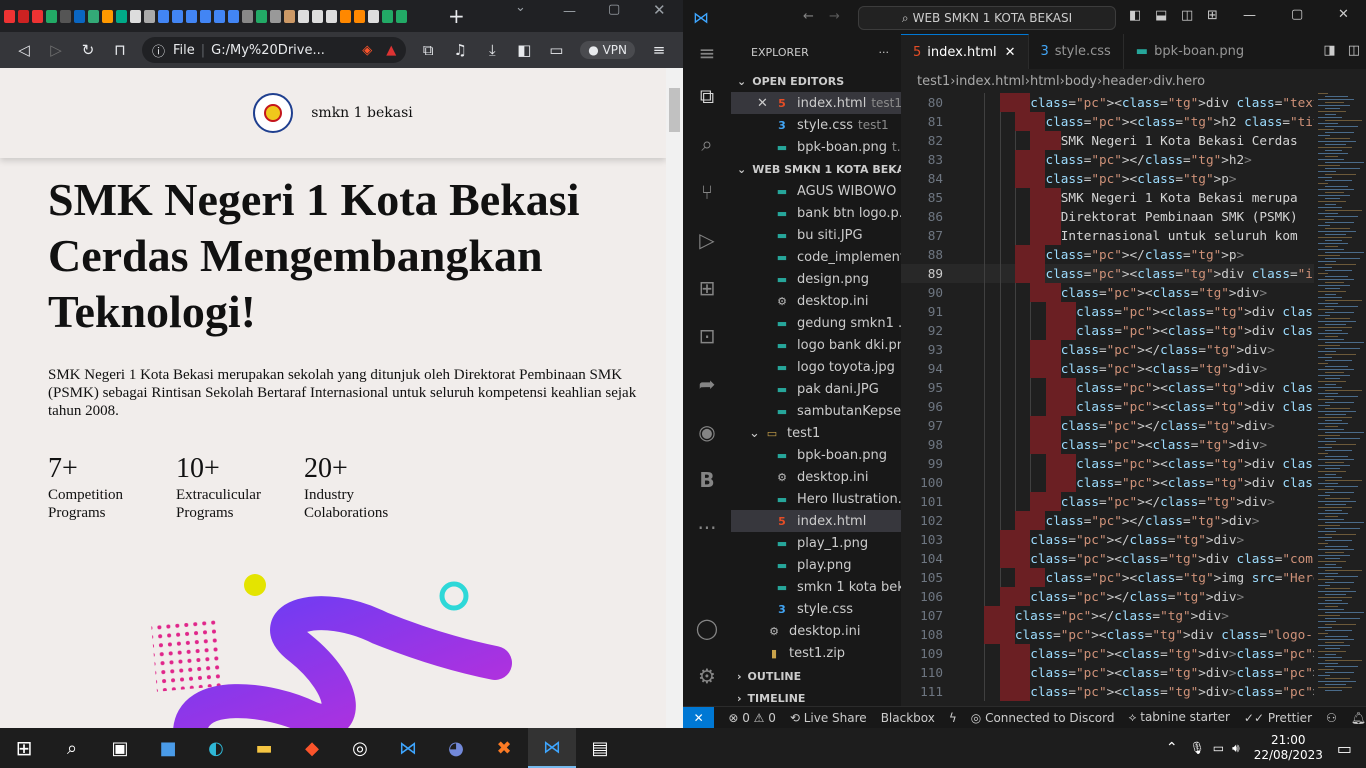 This screenshot has height=768, width=1366. I want to click on vscode-taskbar-icon: ⋈, so click(408, 748).